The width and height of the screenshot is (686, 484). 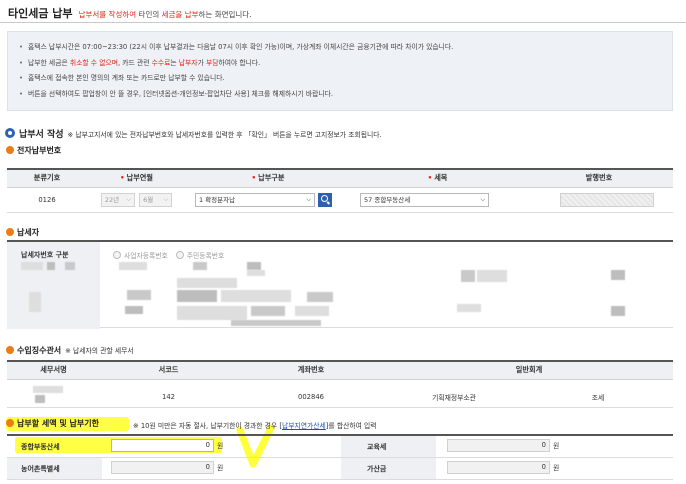 I want to click on payment-form-title: 납부서 작성, so click(x=41, y=135).